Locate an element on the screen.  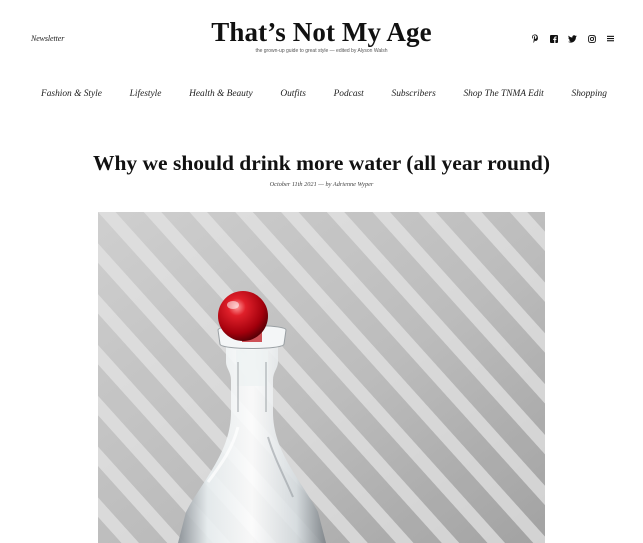
nav-item-lifestyle: Lifestyle is located at coordinates (146, 94).